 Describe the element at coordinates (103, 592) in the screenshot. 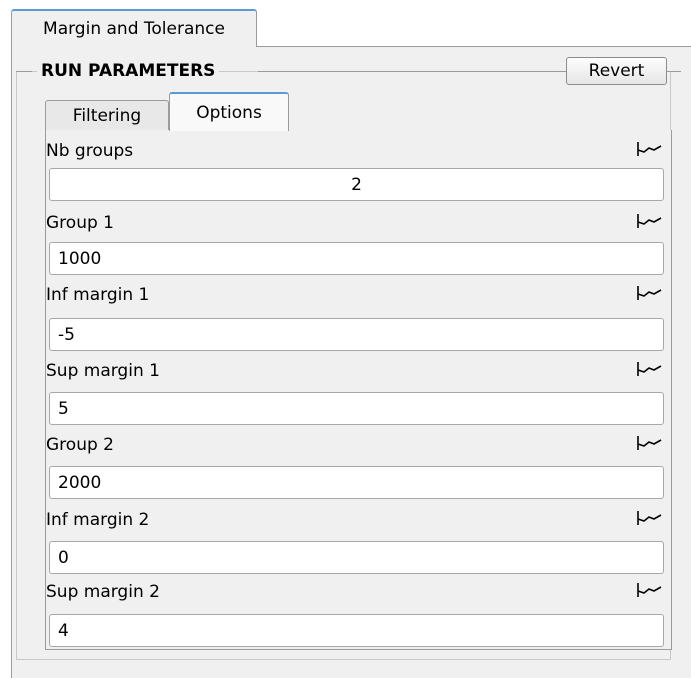

I see `sup-margin-2-label: Sup margin 2` at that location.